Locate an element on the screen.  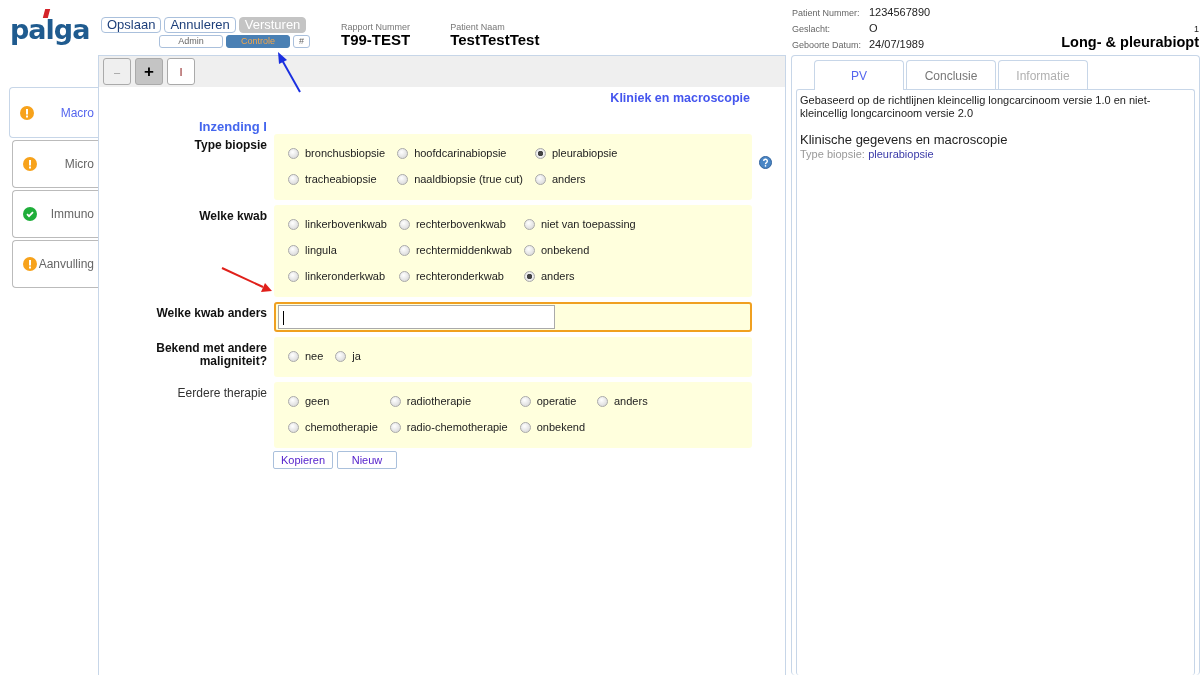
field-value: T99-TEST is located at coordinates (376, 40).